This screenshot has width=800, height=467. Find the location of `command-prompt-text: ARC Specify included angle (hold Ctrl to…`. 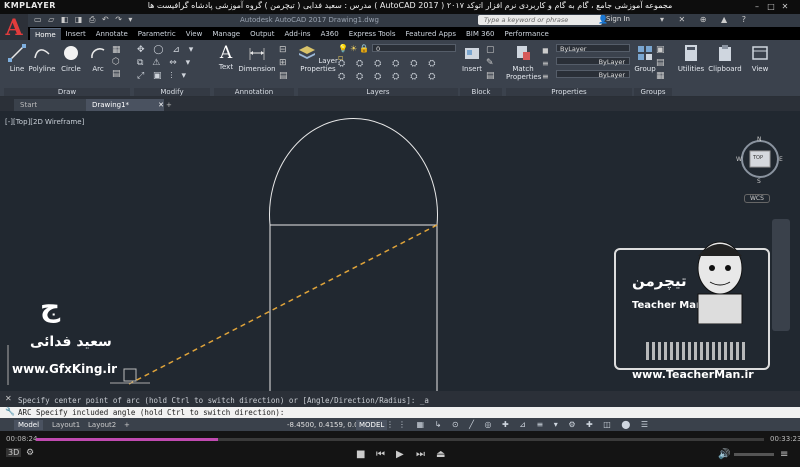

command-prompt-text: ARC Specify included angle (hold Ctrl to… is located at coordinates (151, 412).